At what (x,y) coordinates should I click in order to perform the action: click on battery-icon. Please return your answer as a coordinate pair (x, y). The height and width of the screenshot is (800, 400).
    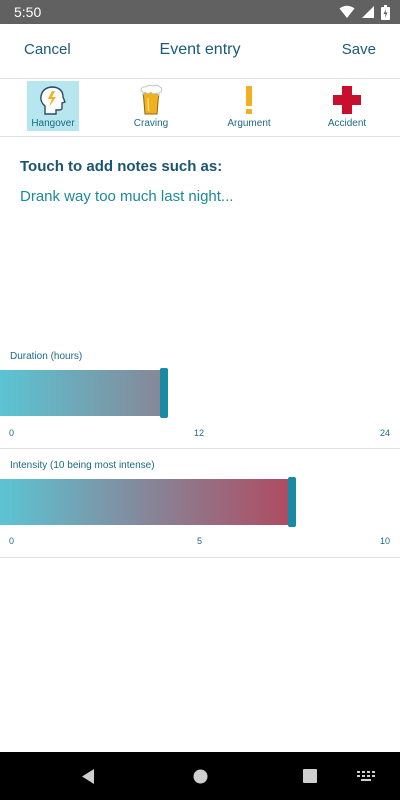
    Looking at the image, I should click on (385, 12).